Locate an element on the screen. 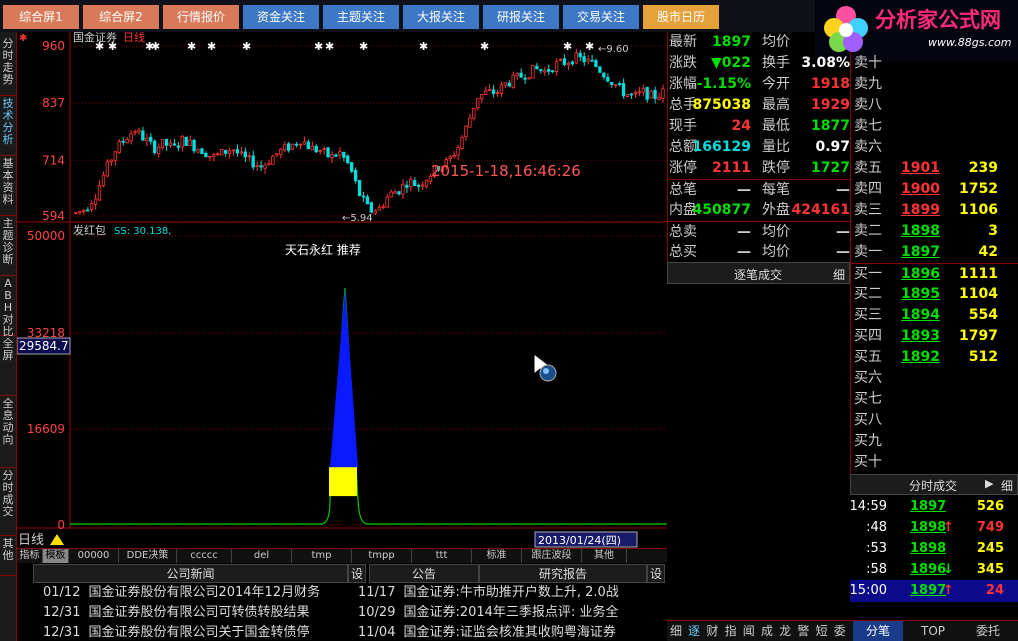 Image resolution: width=1018 pixels, height=641 pixels. bottom-tab-2: 财 is located at coordinates (712, 631).